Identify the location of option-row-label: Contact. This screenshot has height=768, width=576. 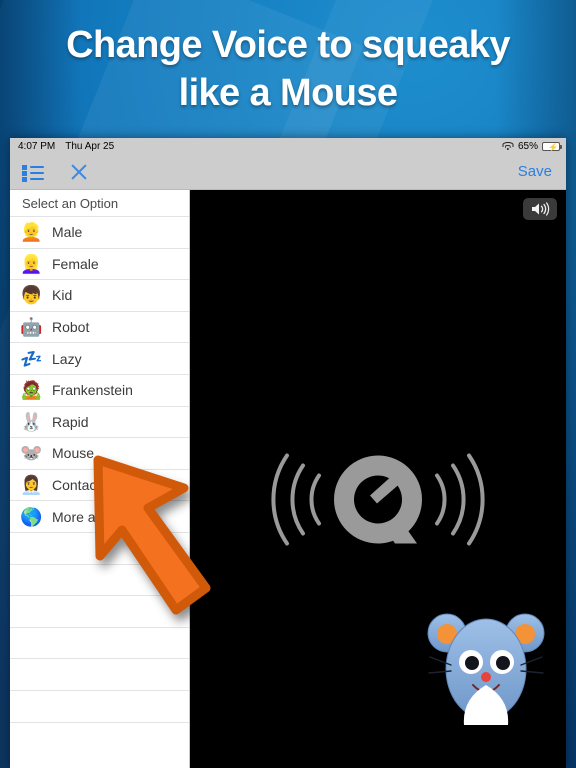
(76, 485).